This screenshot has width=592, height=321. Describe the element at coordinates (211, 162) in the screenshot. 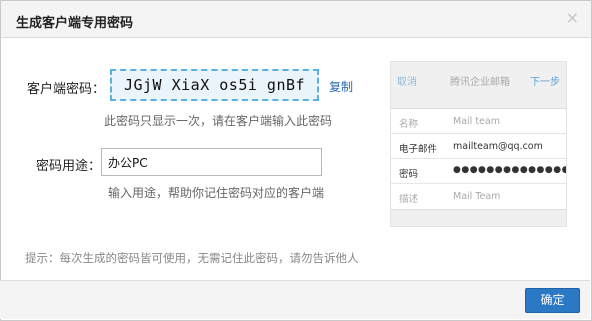

I see `usage-input` at that location.